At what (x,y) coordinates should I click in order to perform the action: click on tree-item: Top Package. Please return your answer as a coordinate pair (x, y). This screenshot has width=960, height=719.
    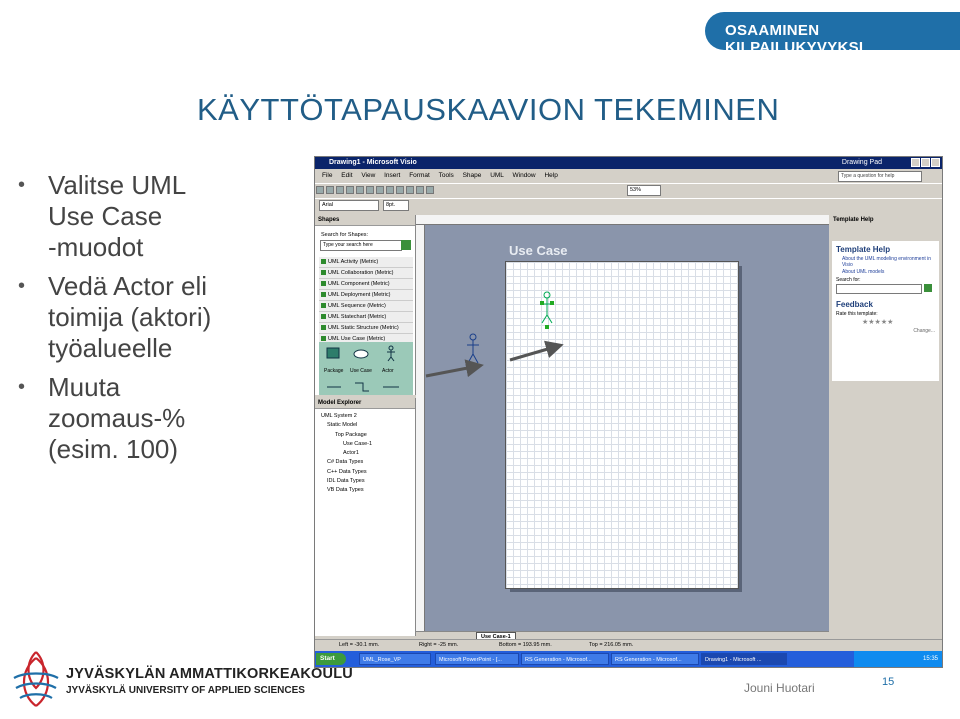
    Looking at the image, I should click on (346, 435).